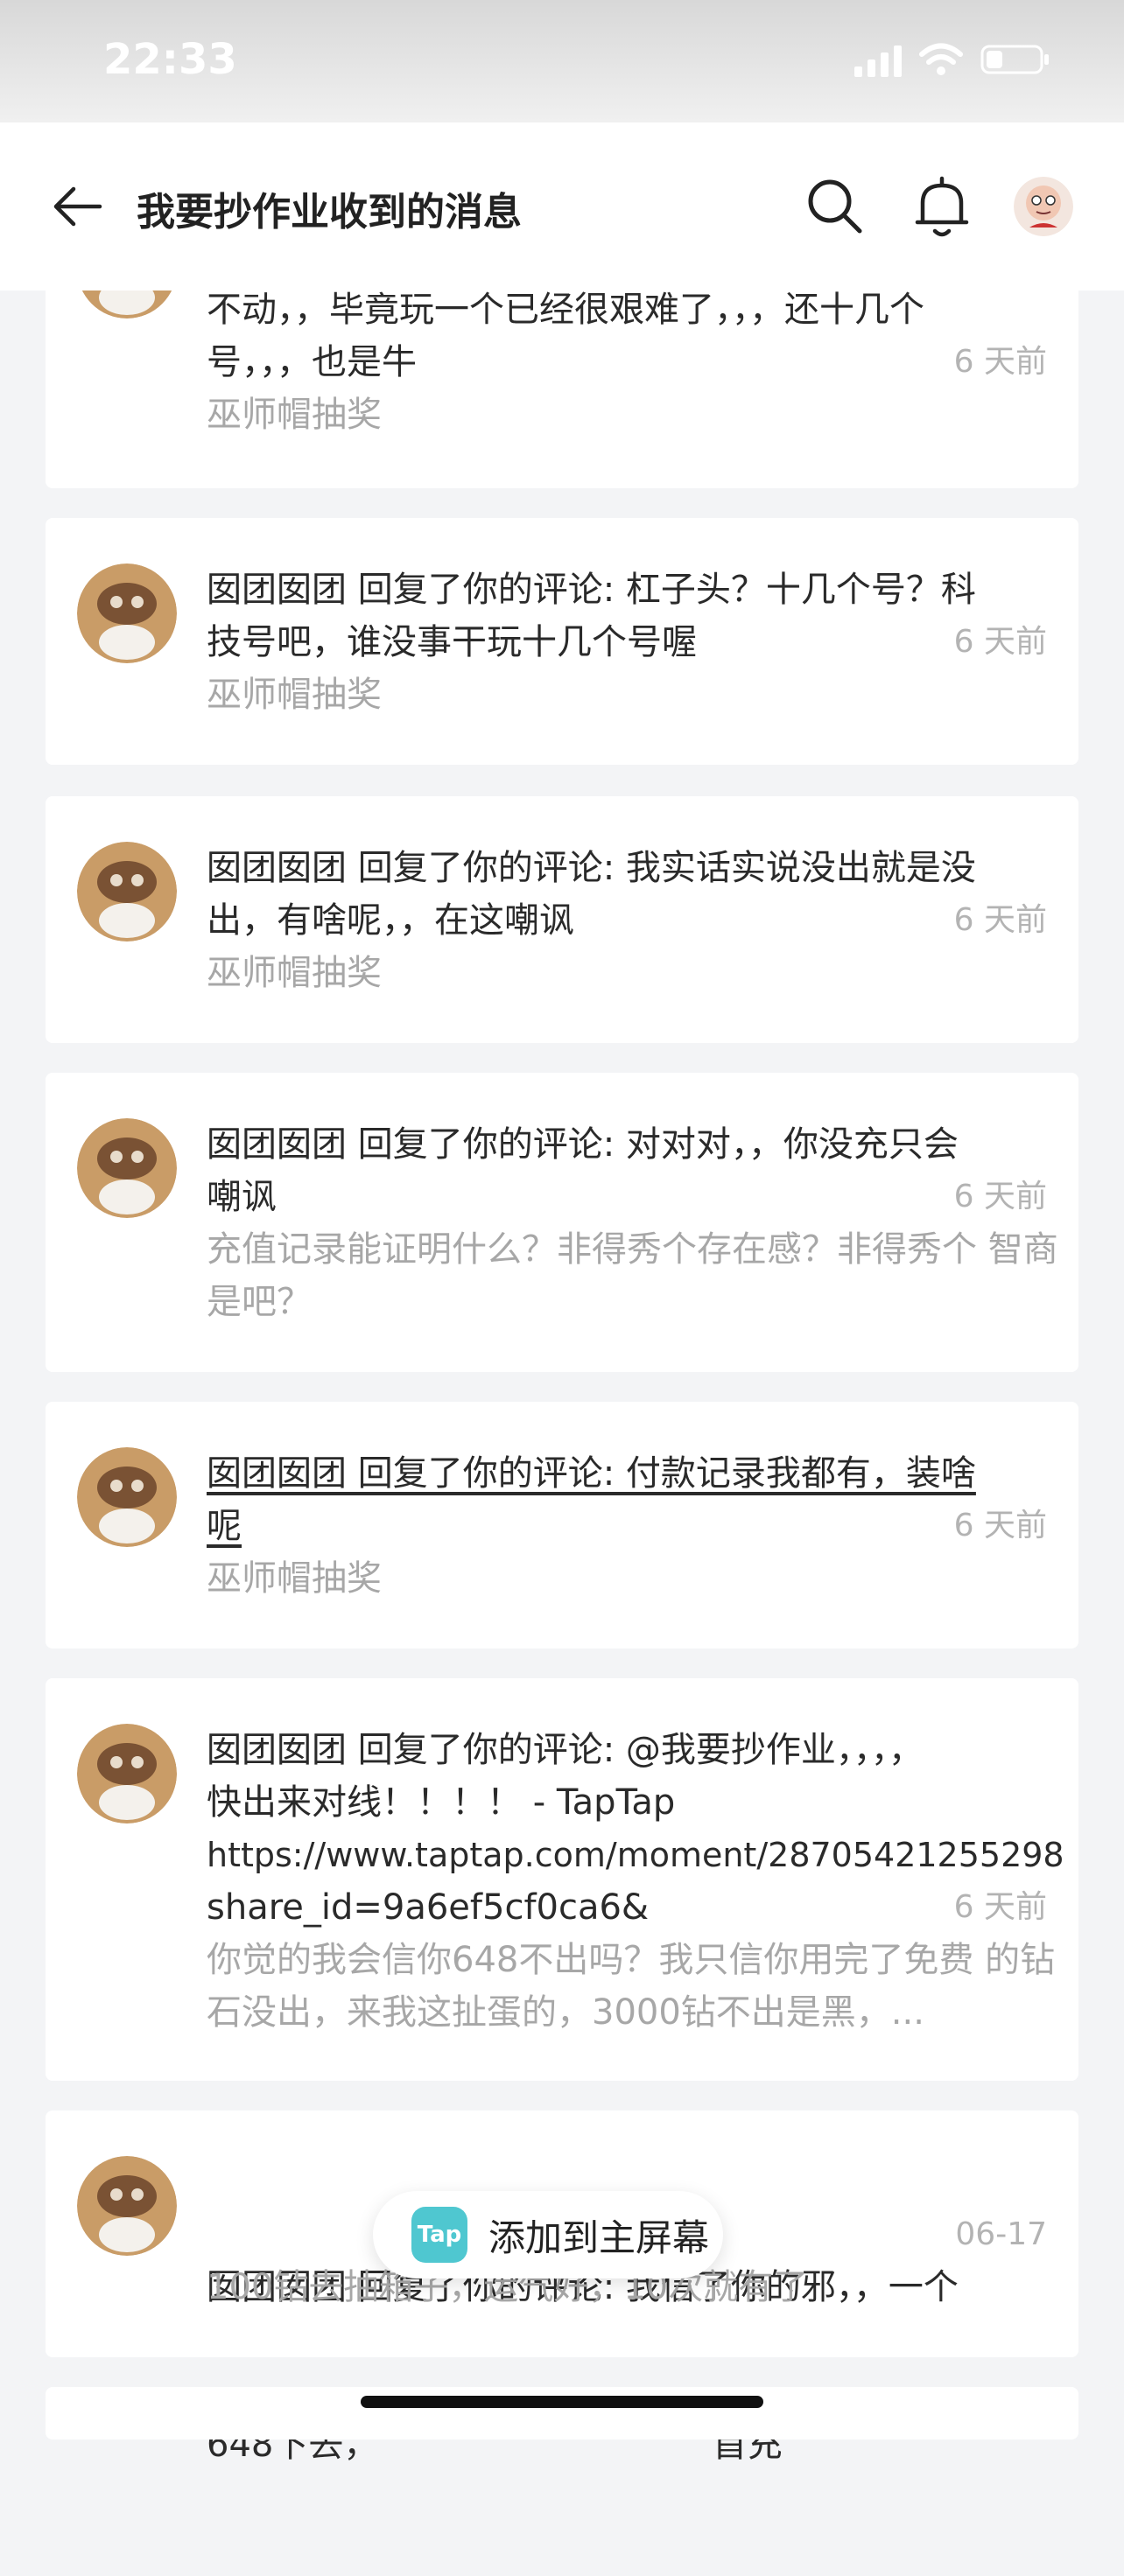  What do you see at coordinates (565, 336) in the screenshot?
I see `message-text: 不动，，毕竟玩一个已经很艰难了，，，还十几个 号，，，也是牛` at bounding box center [565, 336].